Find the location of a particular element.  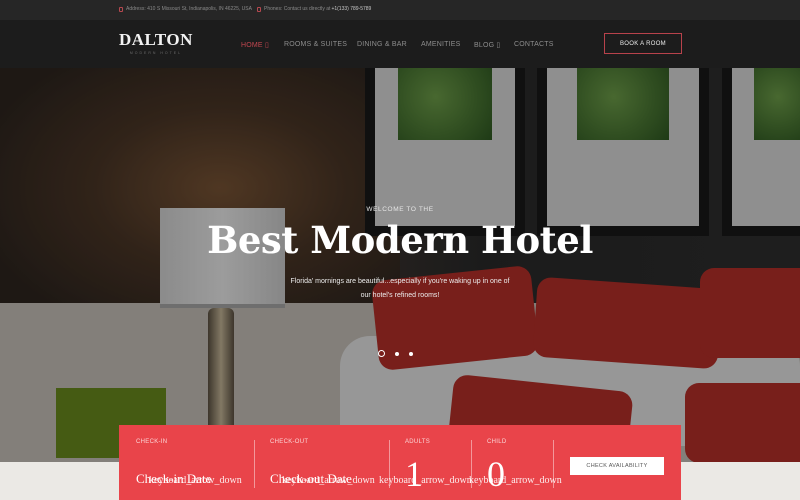

book-a-room-button: BOOK A ROOM is located at coordinates (643, 43).